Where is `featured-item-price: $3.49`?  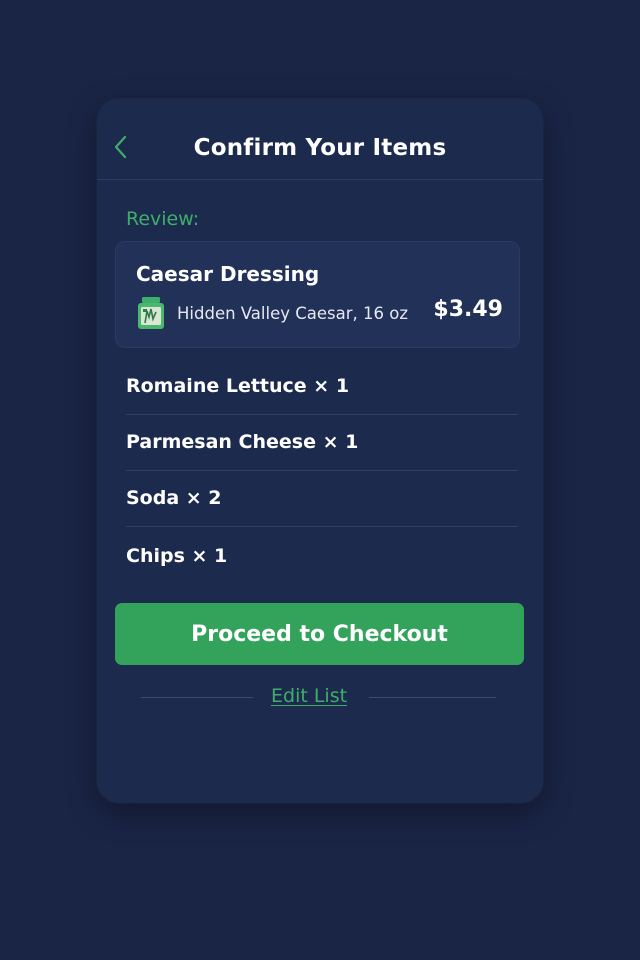
featured-item-price: $3.49 is located at coordinates (468, 309).